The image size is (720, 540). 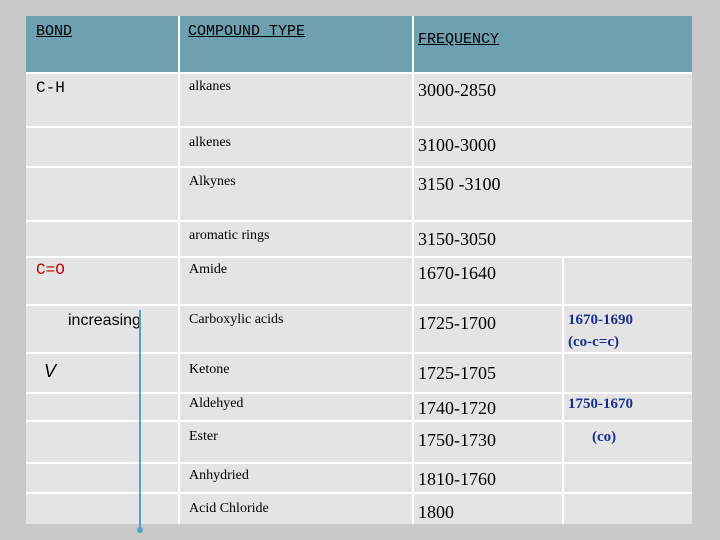 What do you see at coordinates (604, 437) in the screenshot?
I see `carbonyl-label: (co)` at bounding box center [604, 437].